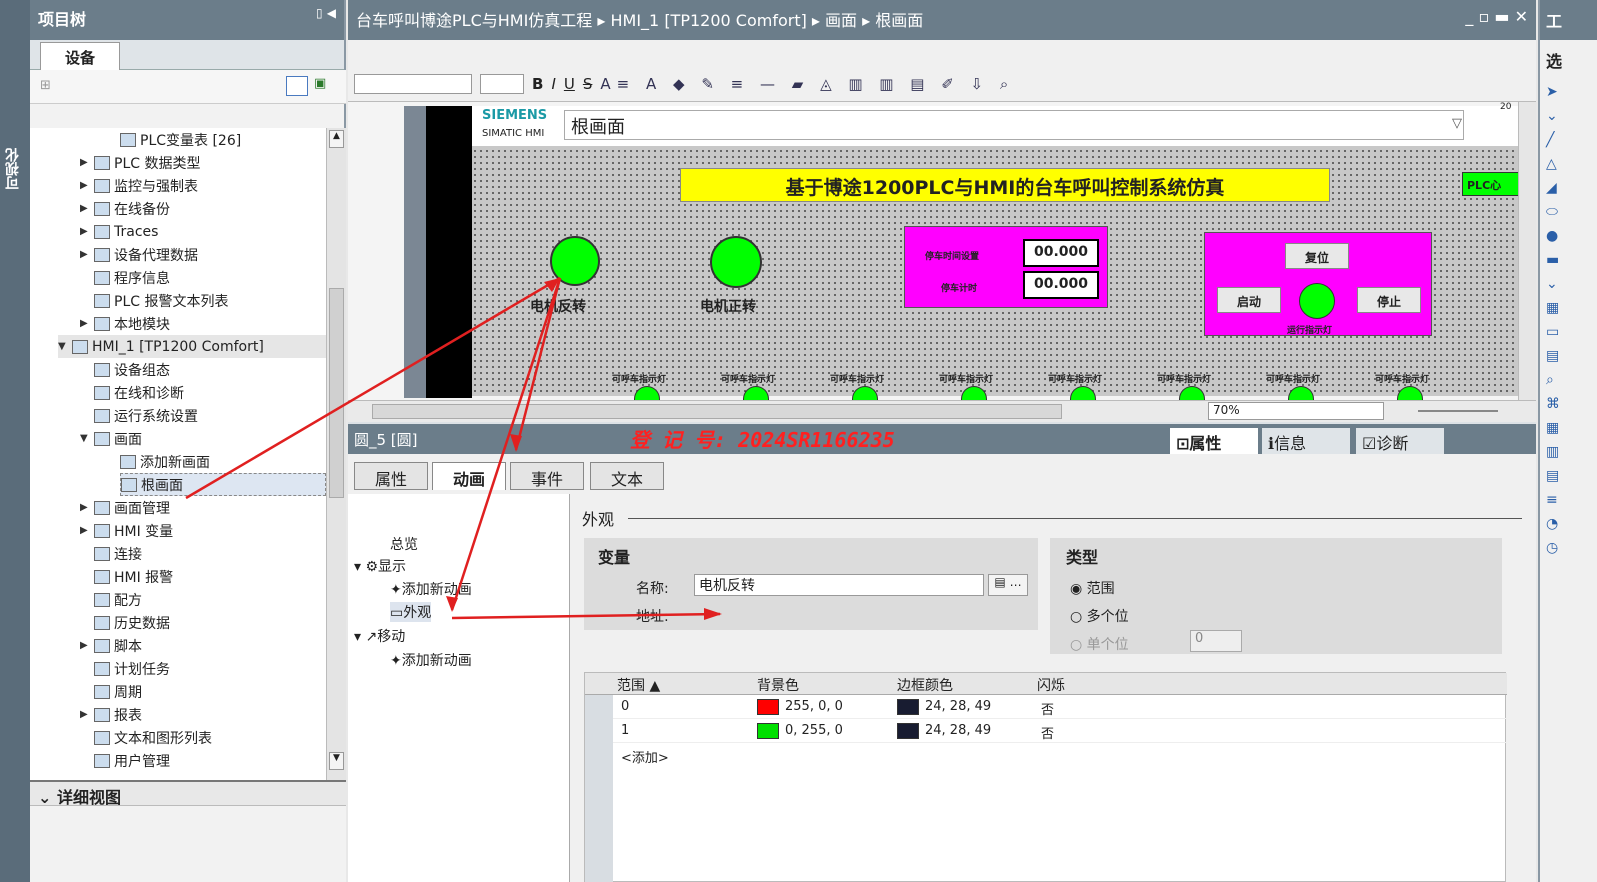 This screenshot has height=882, width=1597. I want to click on add-row: <添加>, so click(645, 756).